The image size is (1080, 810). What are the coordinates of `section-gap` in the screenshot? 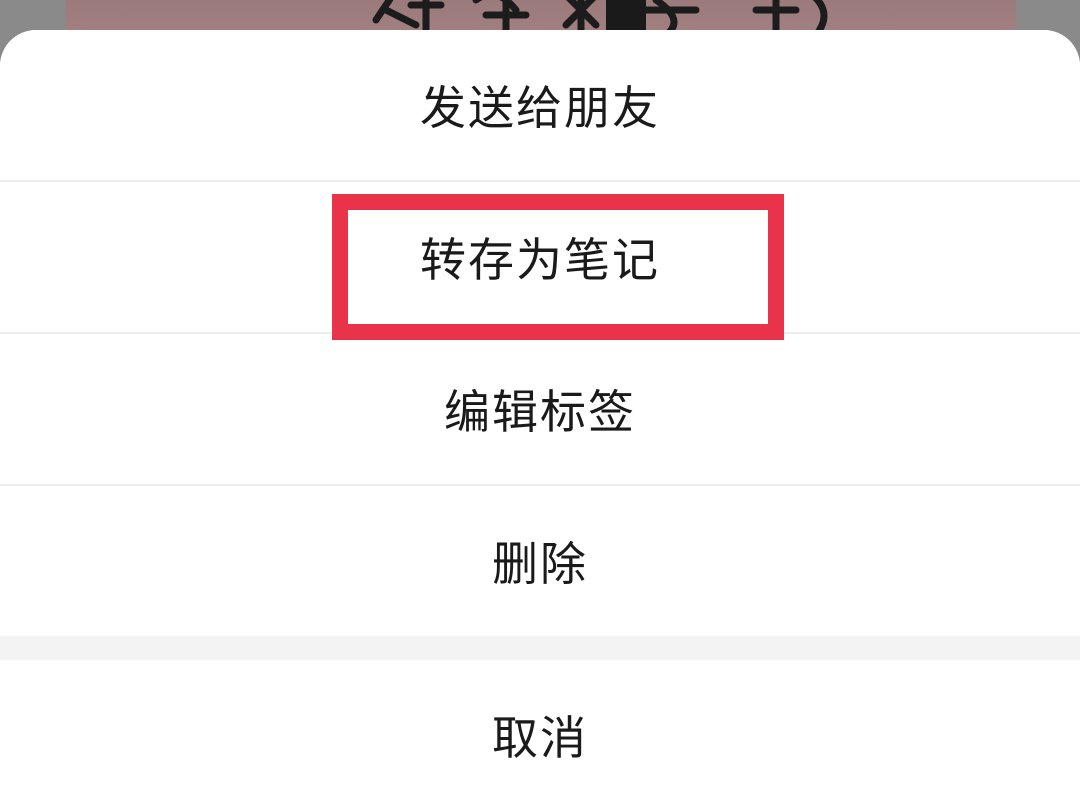 It's located at (540, 648).